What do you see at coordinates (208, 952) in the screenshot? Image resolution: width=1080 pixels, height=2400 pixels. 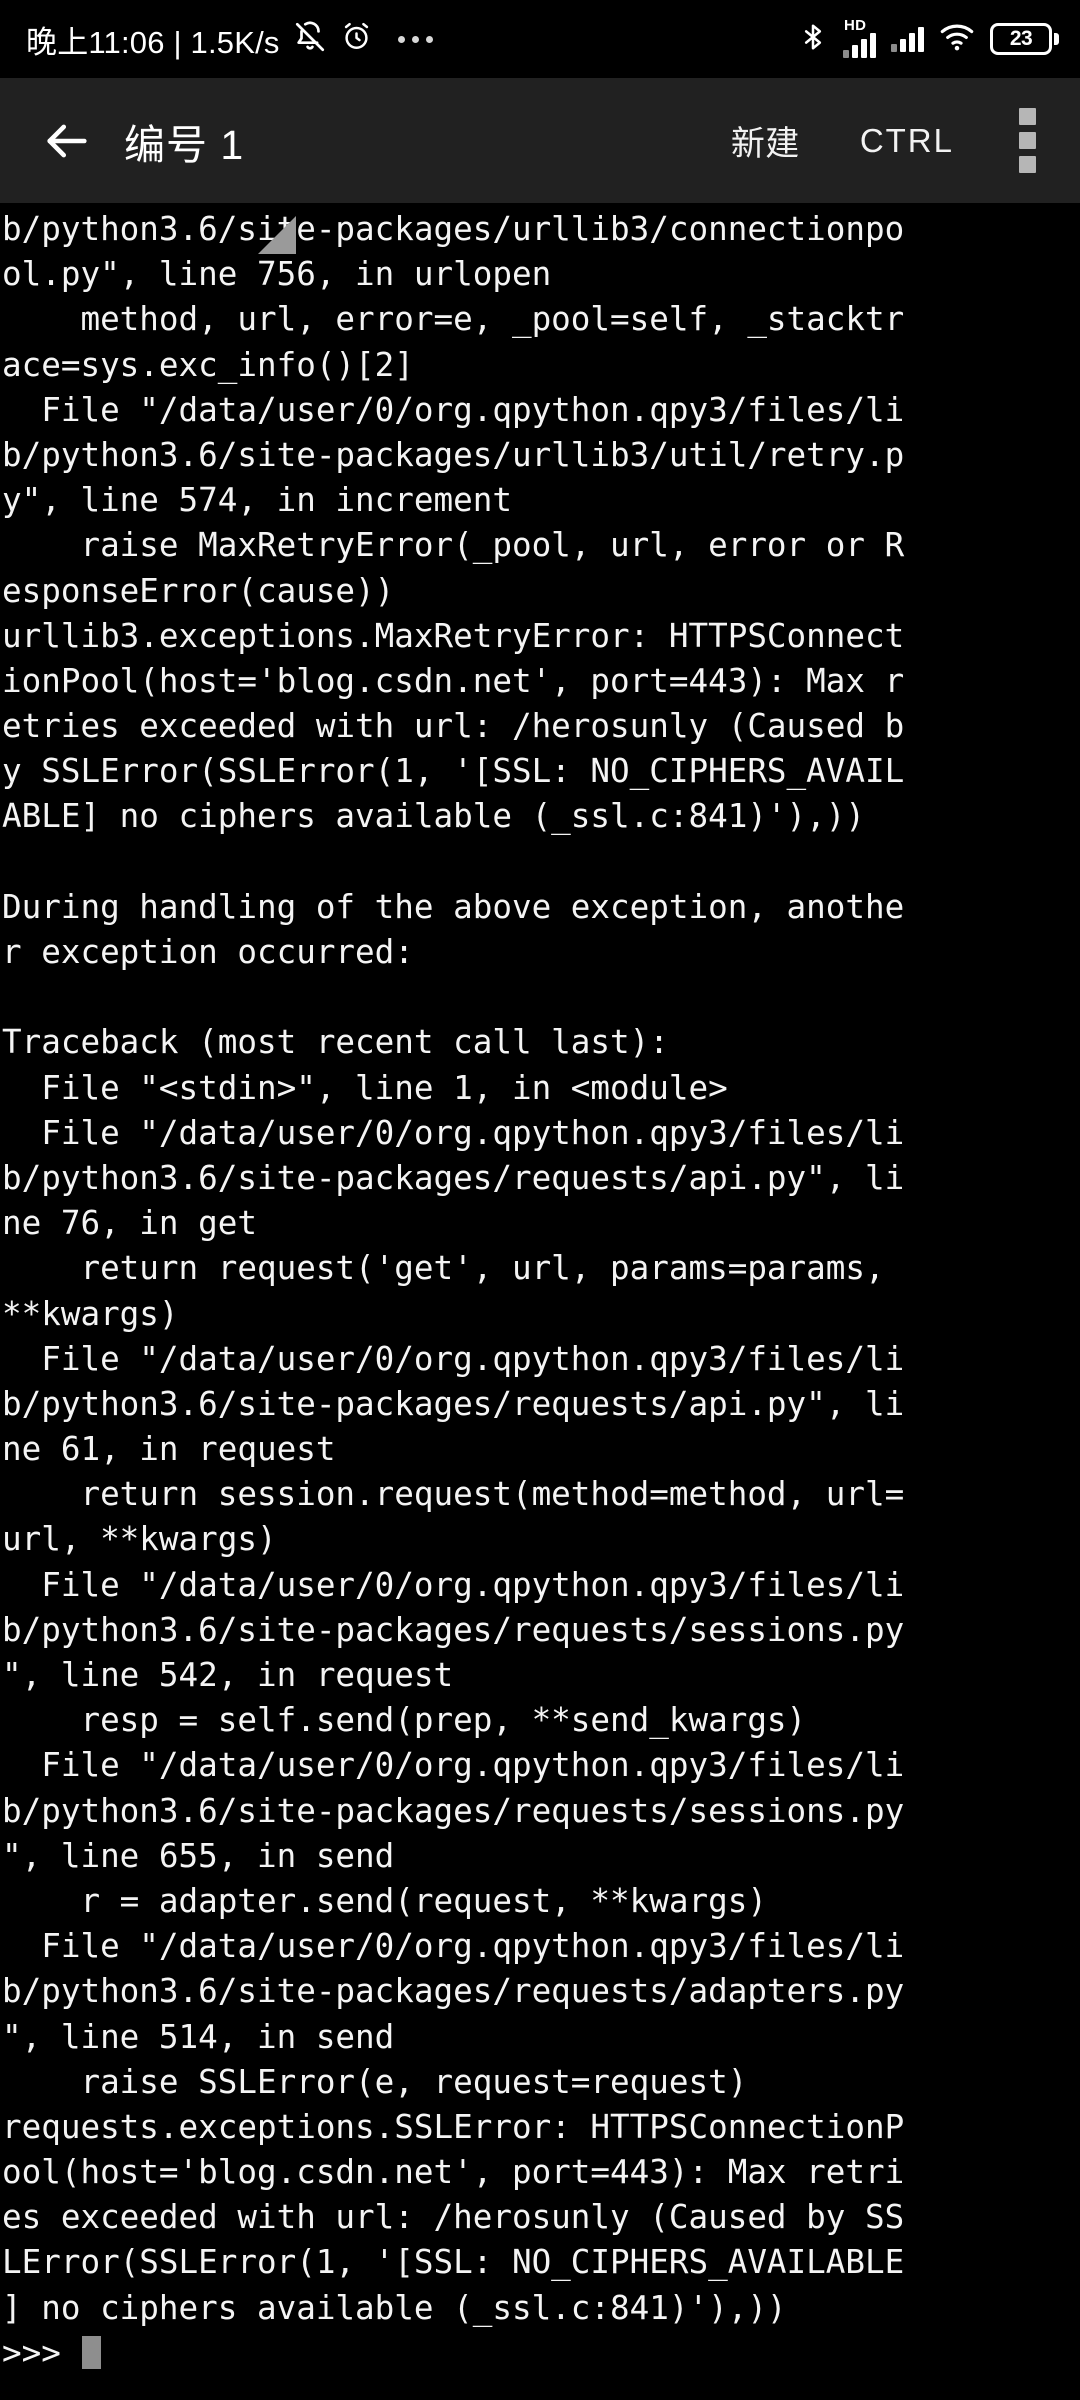 I see `terminal-line: r exception occurred:` at bounding box center [208, 952].